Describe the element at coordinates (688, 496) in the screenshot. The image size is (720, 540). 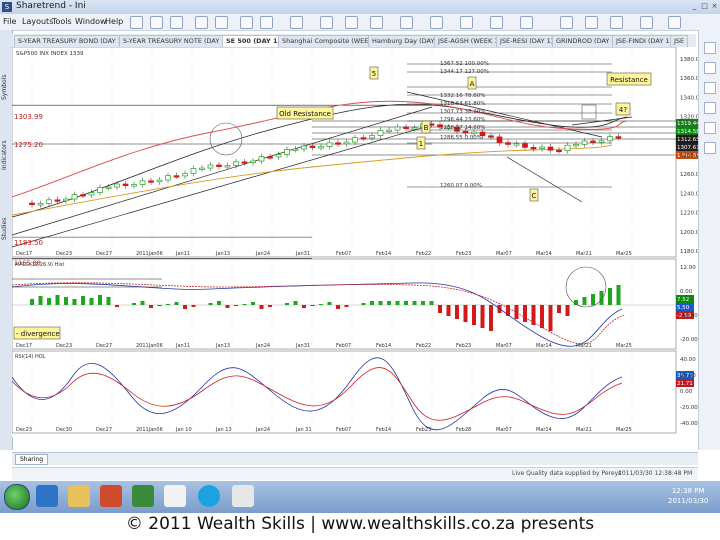
I see `taskbar-clock: 12:38 PM 2011/03/30` at that location.